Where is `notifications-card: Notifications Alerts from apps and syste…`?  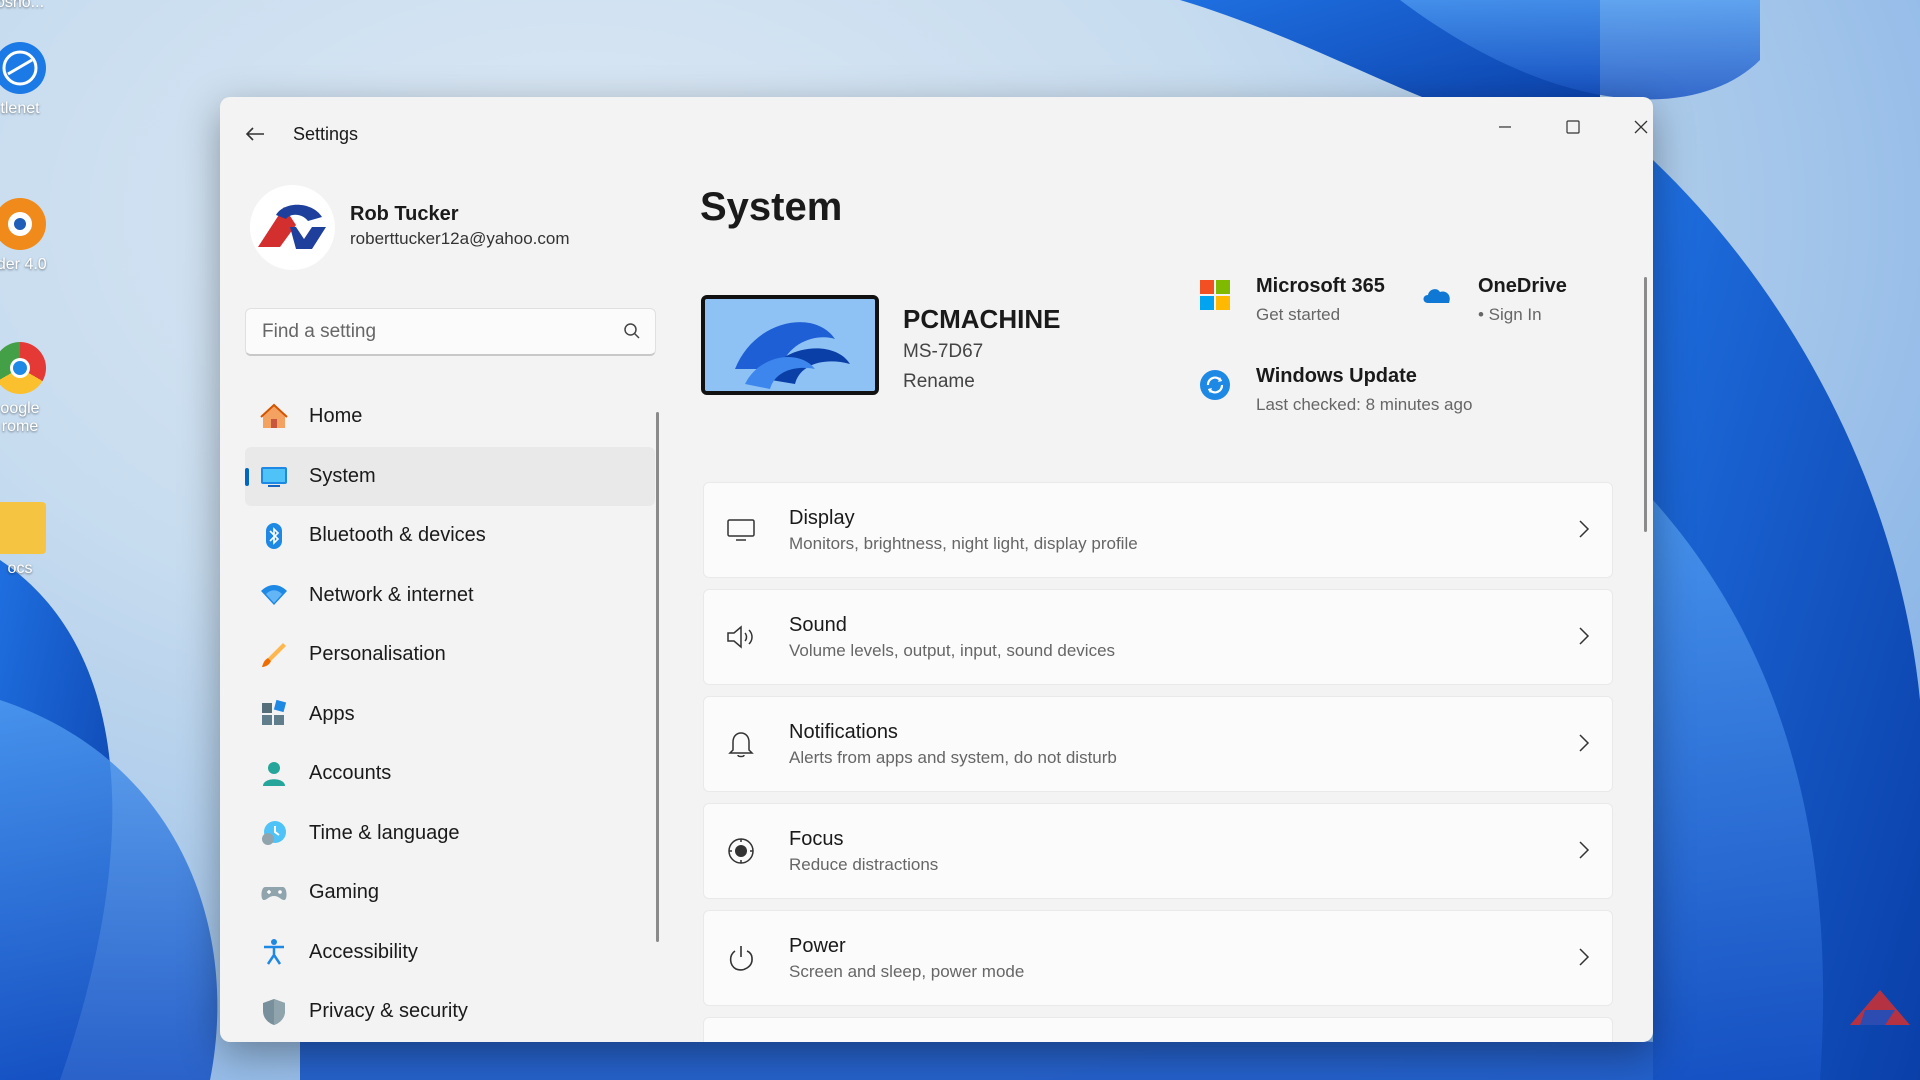
notifications-card: Notifications Alerts from apps and syste… is located at coordinates (1158, 744).